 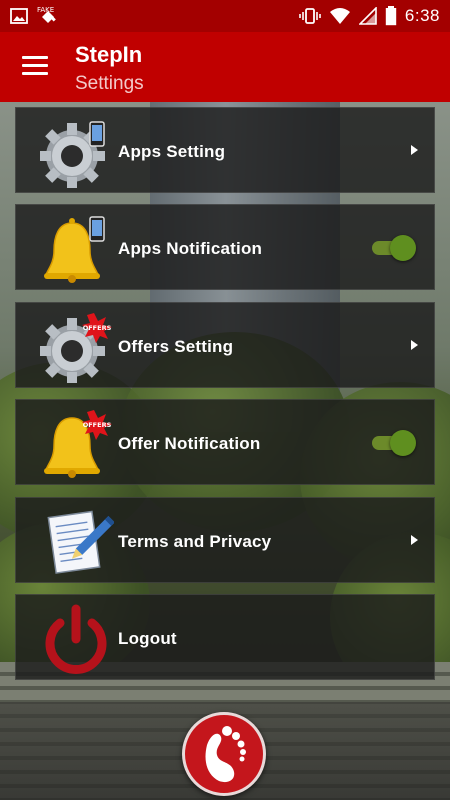 I want to click on app-title: StepIn, so click(x=109, y=54).